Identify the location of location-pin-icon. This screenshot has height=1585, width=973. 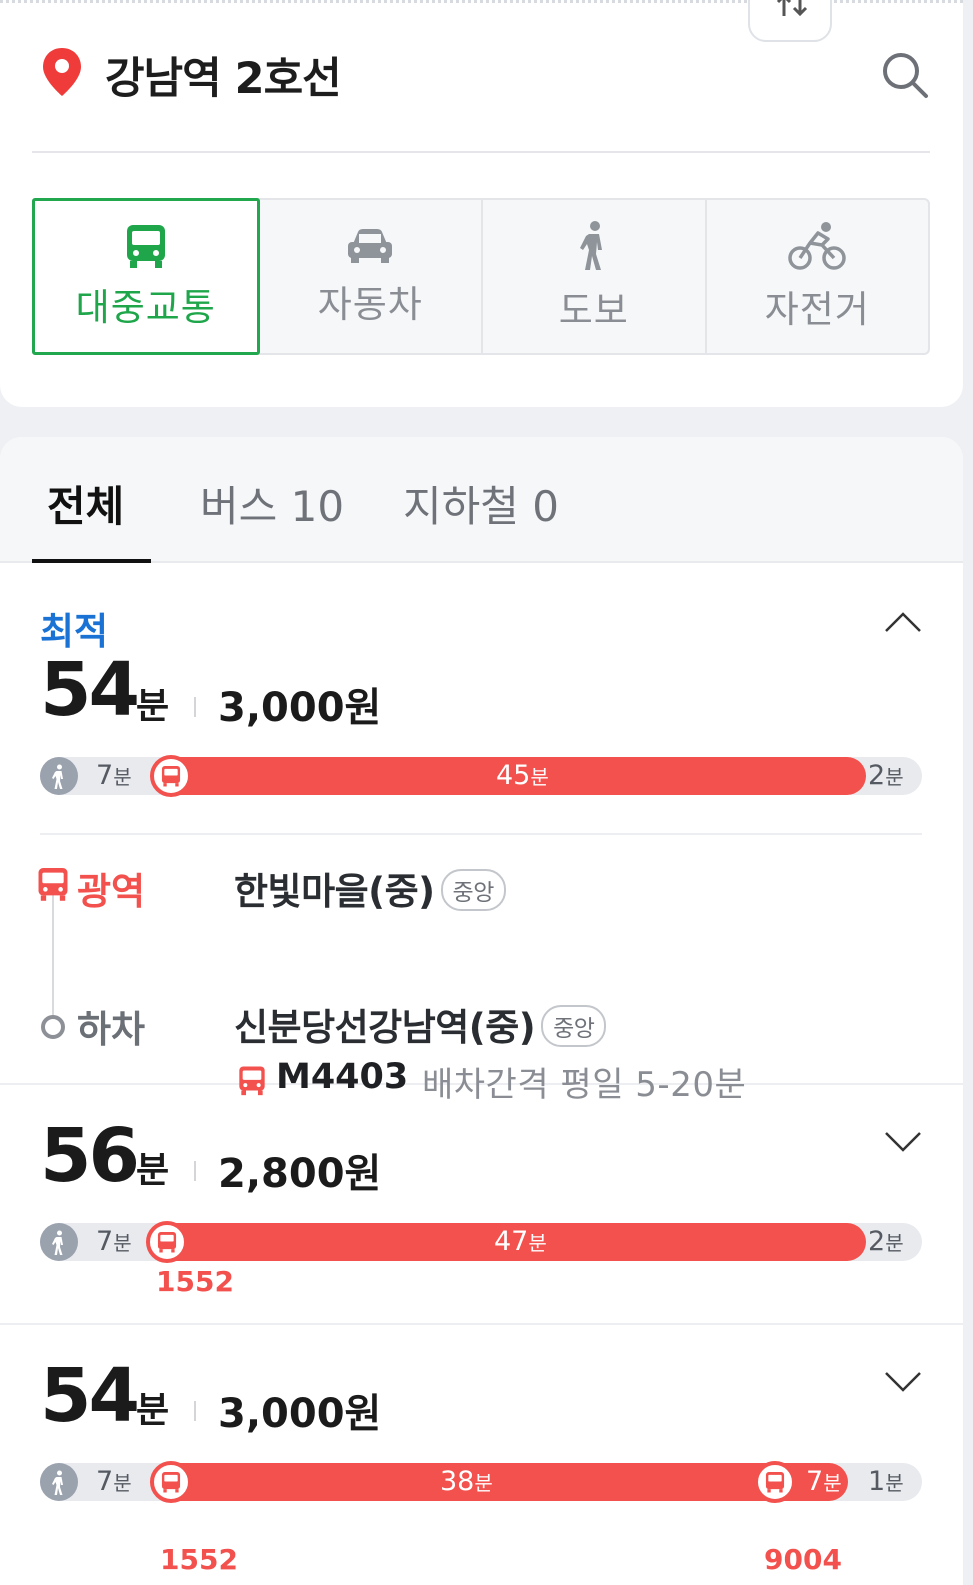
(62, 72).